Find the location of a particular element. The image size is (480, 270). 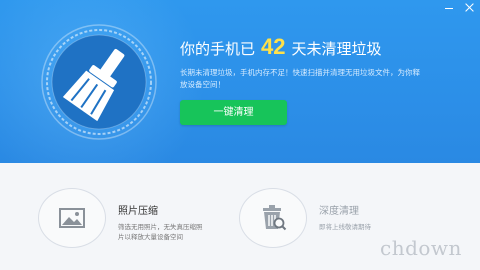

broom-logo-icon is located at coordinates (99, 82).